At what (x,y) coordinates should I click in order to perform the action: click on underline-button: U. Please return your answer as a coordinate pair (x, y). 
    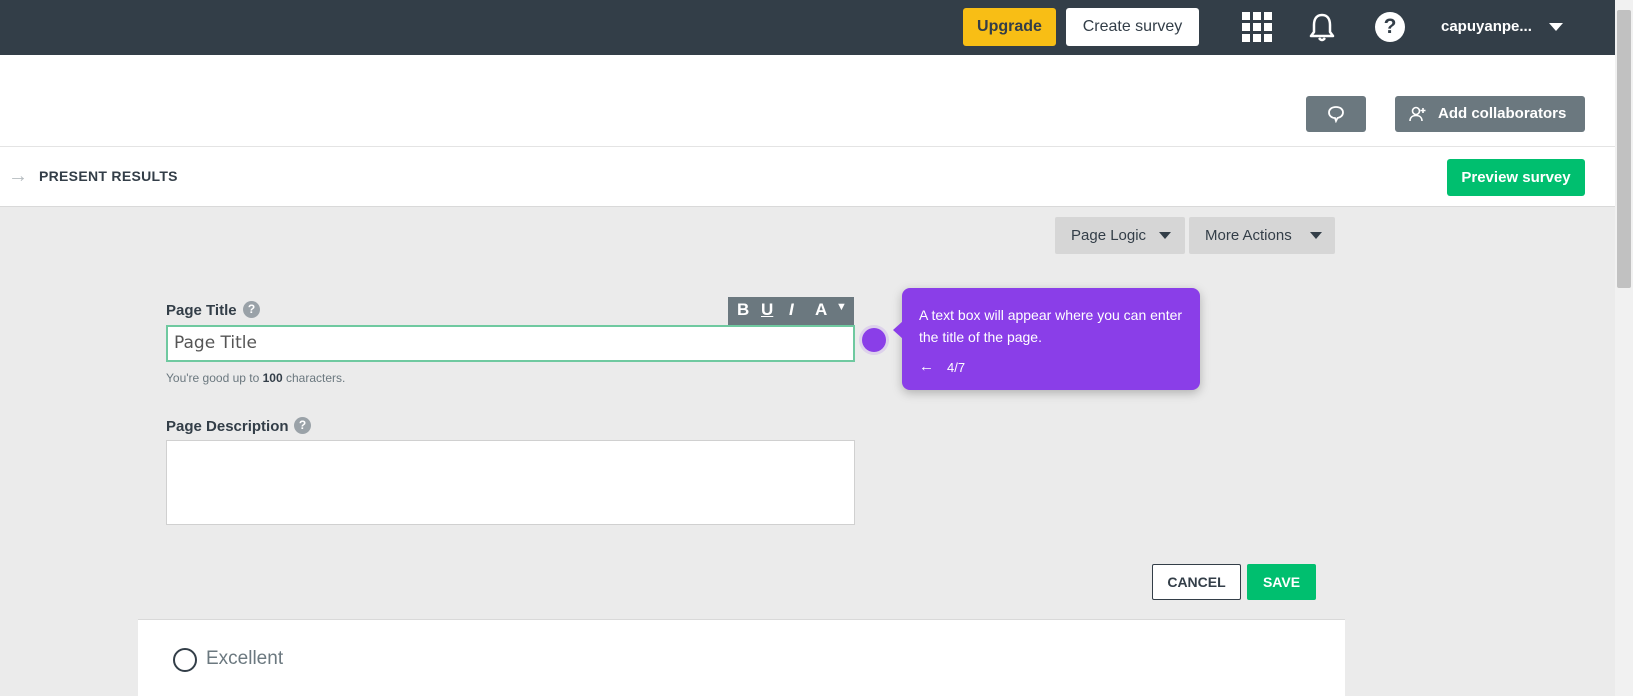
    Looking at the image, I should click on (767, 310).